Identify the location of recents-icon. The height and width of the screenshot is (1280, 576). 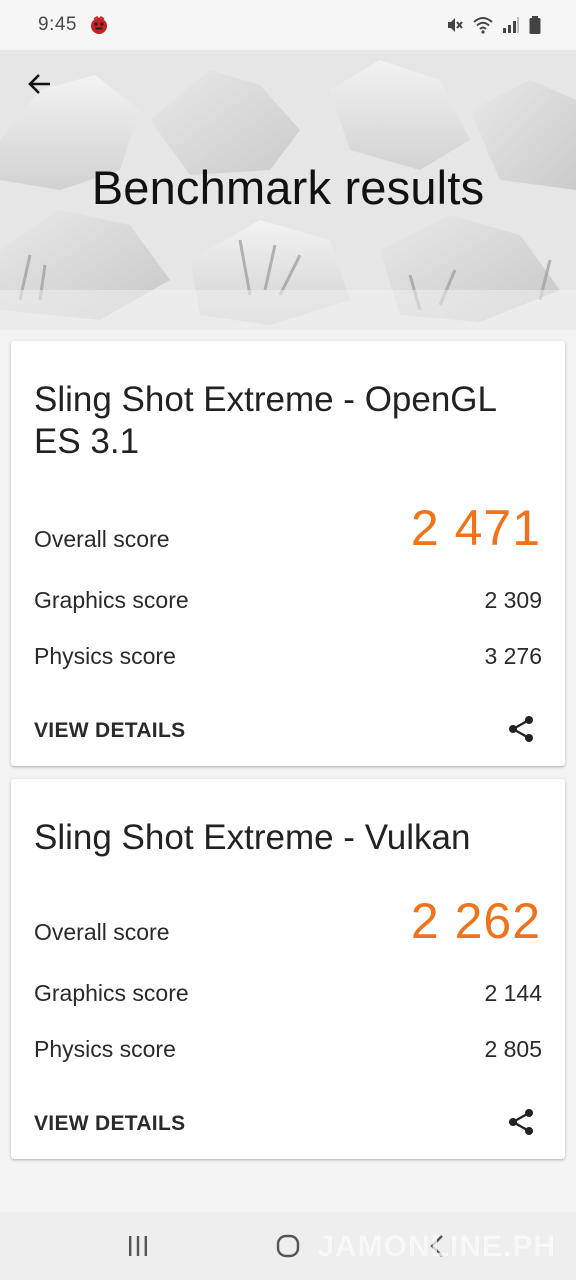
(138, 1246).